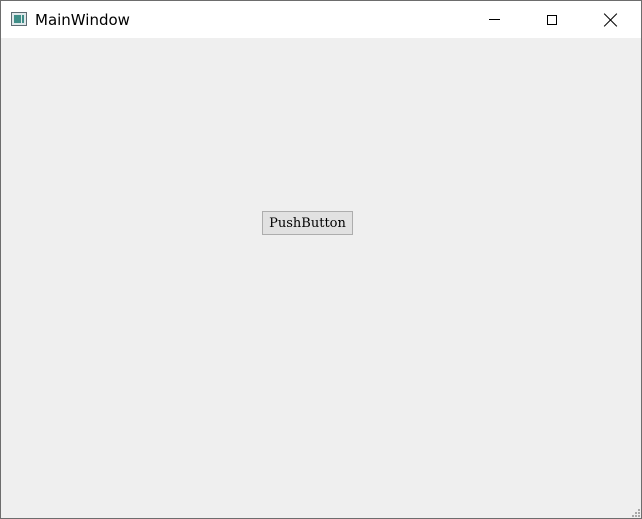 The height and width of the screenshot is (519, 642). I want to click on close-icon, so click(611, 20).